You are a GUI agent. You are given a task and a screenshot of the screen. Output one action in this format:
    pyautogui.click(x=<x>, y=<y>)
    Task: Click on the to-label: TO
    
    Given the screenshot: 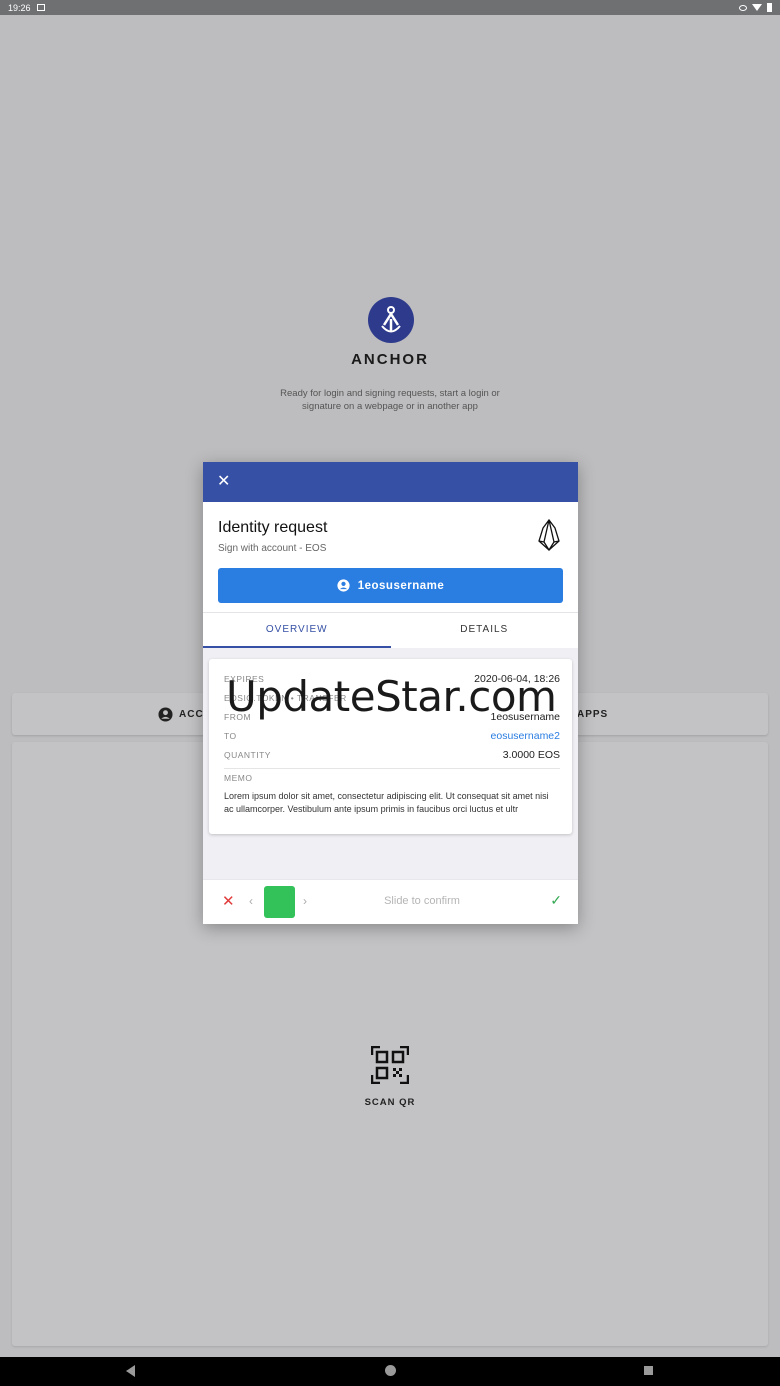 What is the action you would take?
    pyautogui.click(x=230, y=735)
    